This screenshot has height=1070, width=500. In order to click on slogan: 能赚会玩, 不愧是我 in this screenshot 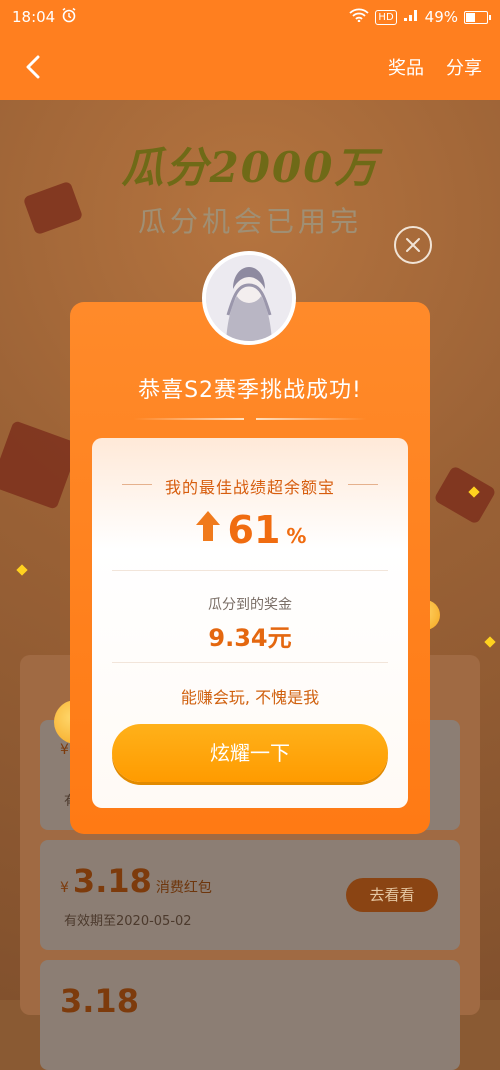, I will do `click(250, 697)`.